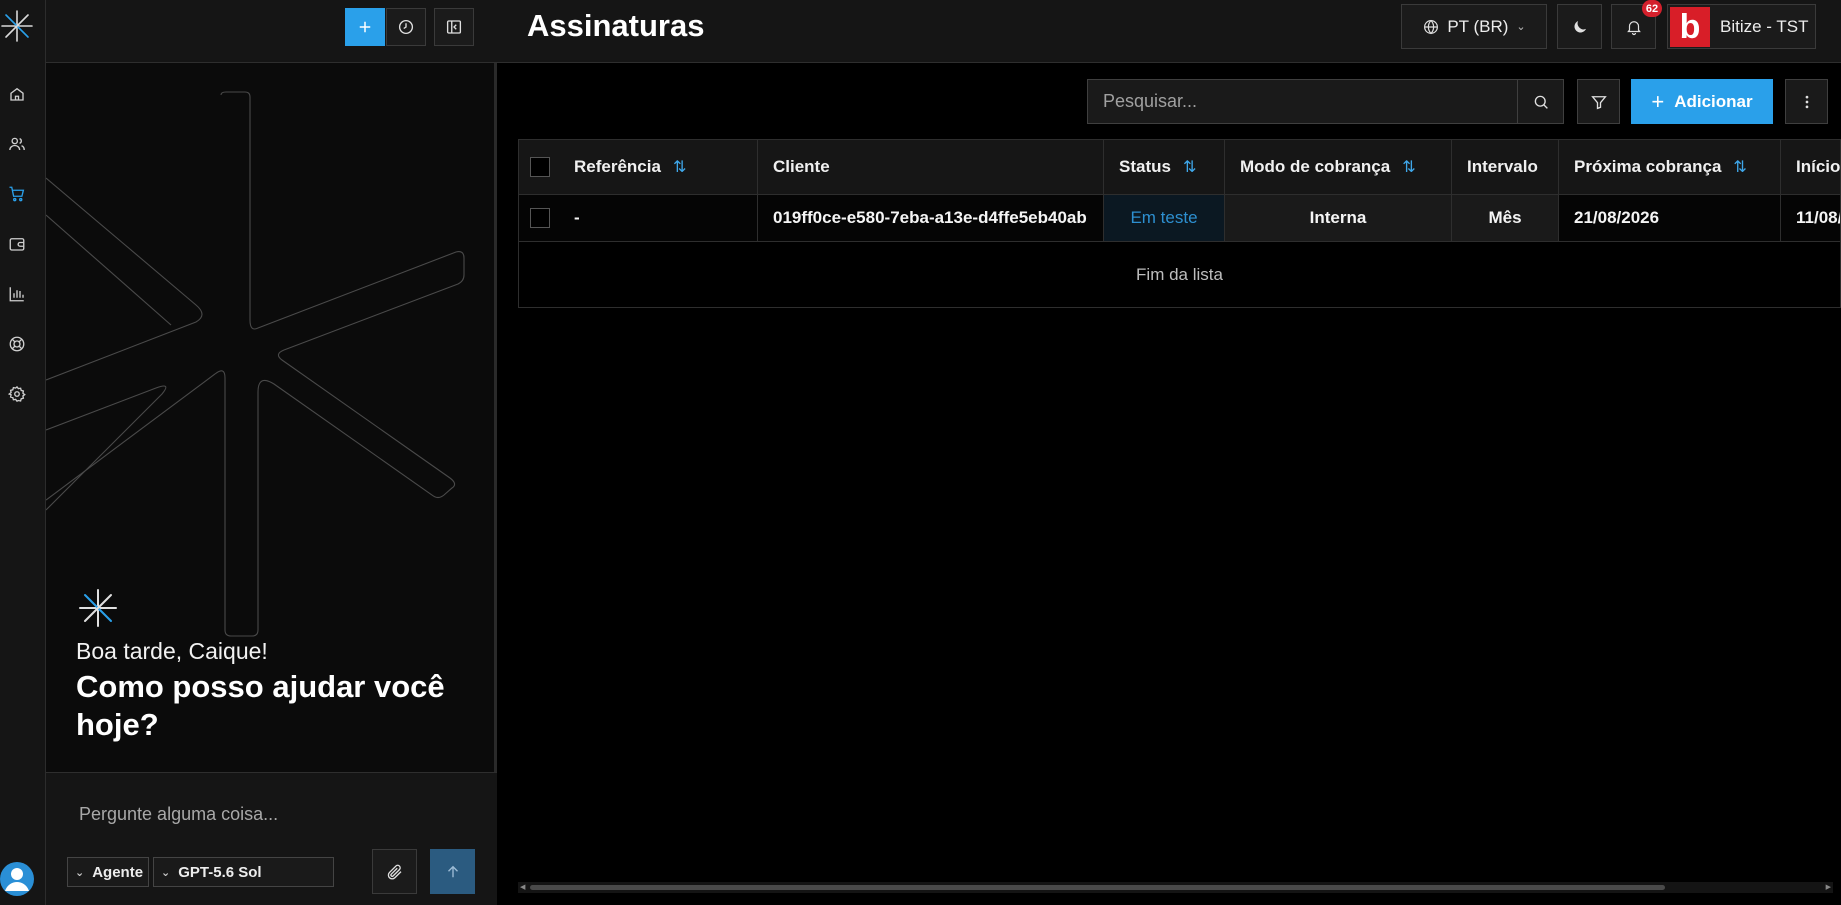  I want to click on sidebar-item-home, so click(17, 94).